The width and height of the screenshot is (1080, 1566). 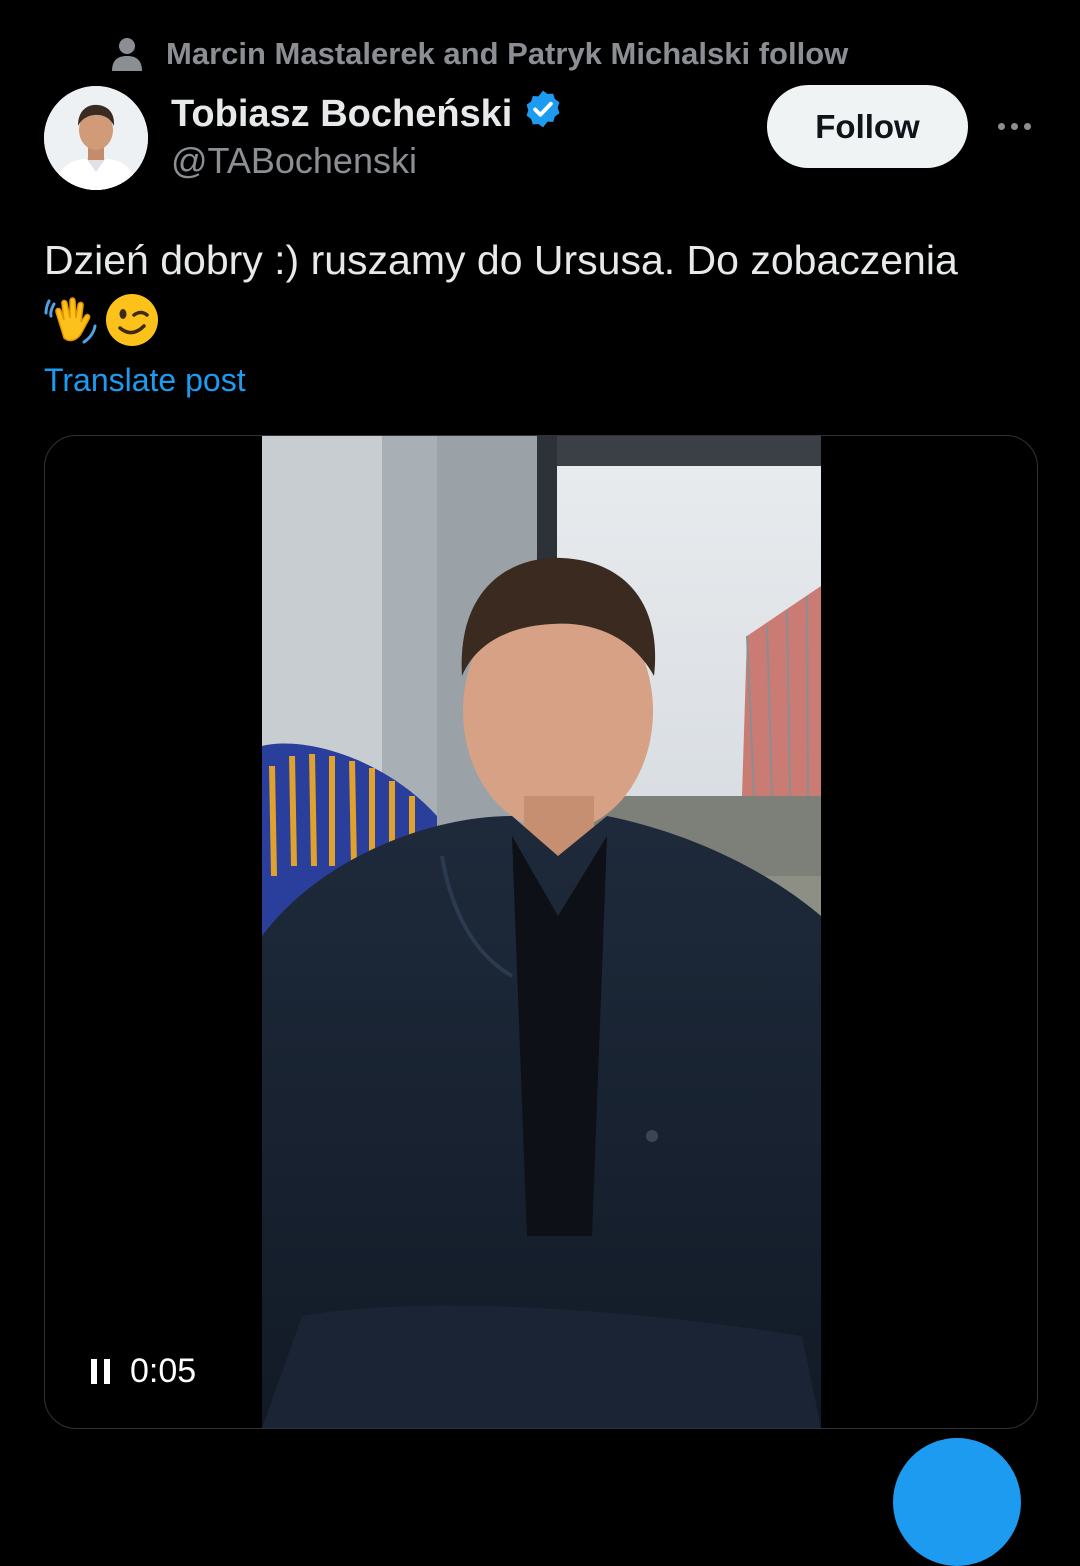 I want to click on author-name-row: Tobiasz Bocheński, so click(x=367, y=114).